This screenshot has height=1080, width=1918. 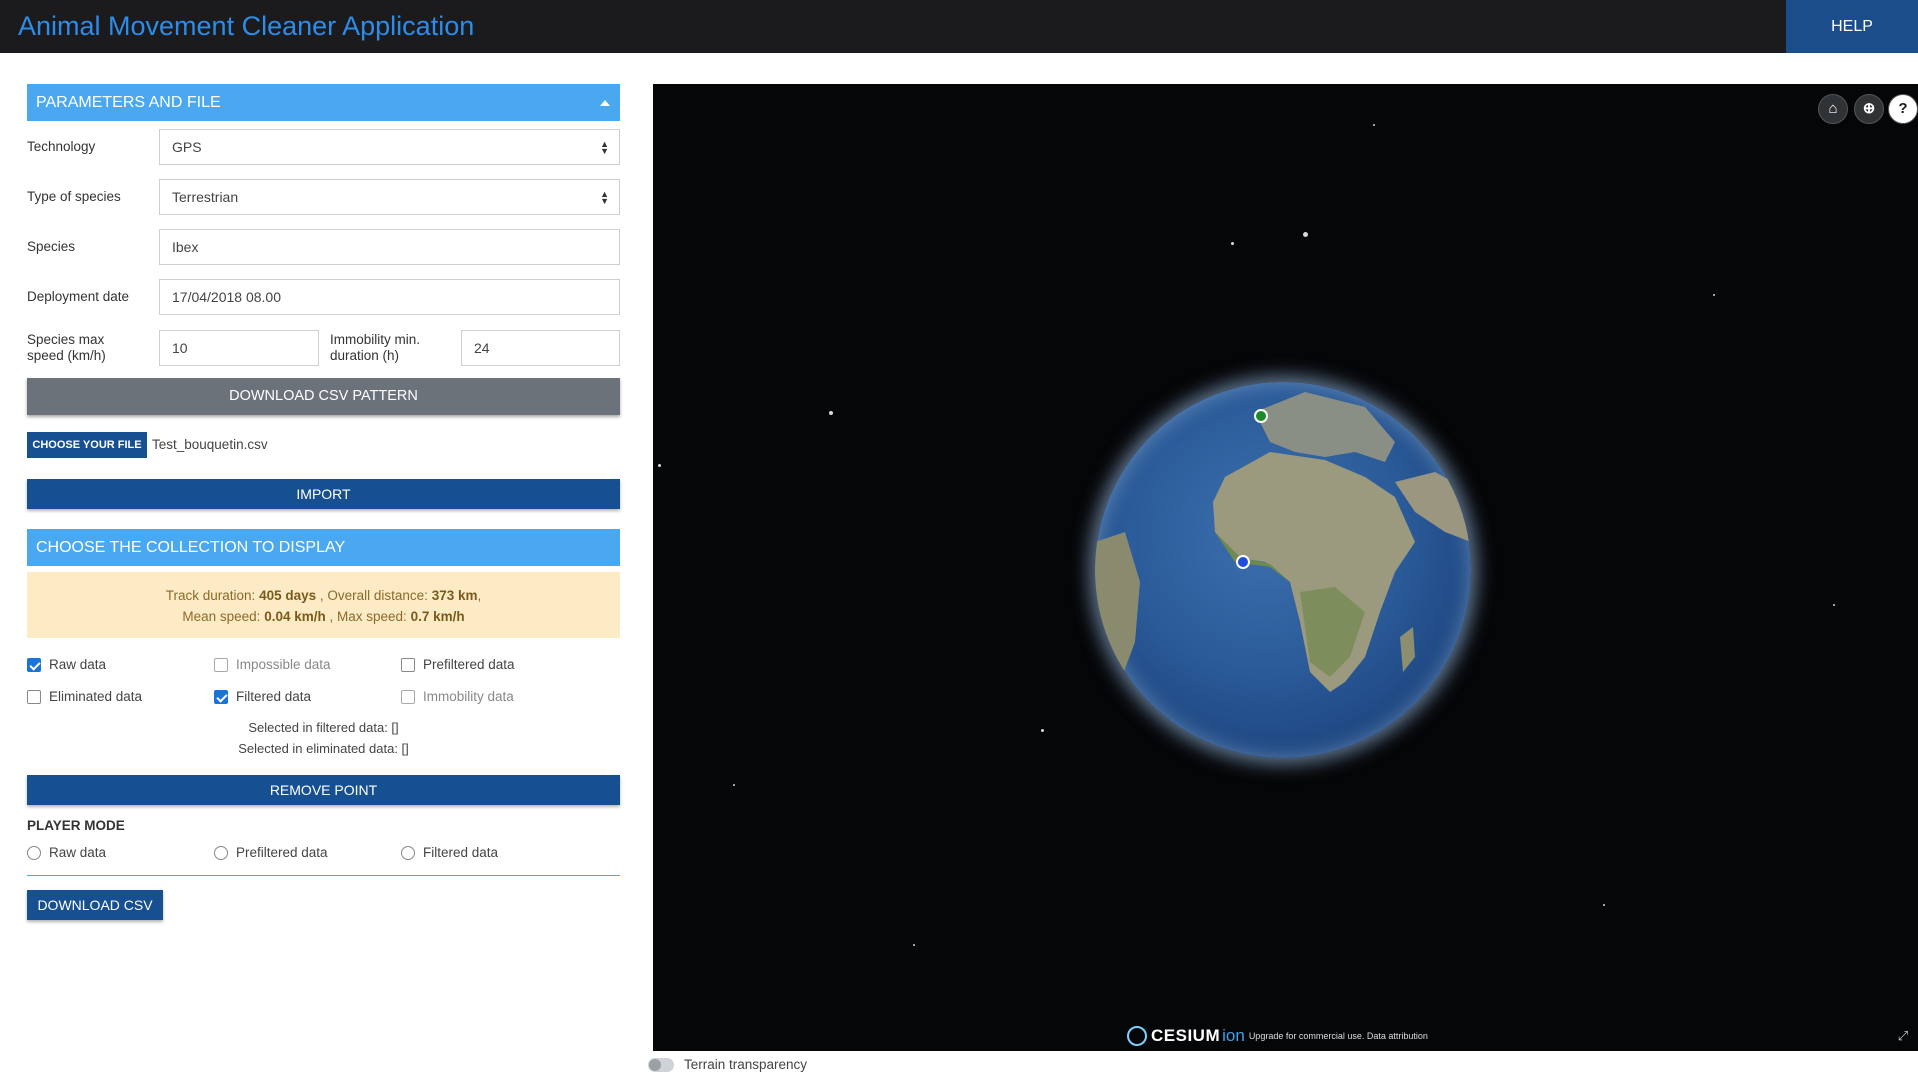 What do you see at coordinates (210, 444) in the screenshot?
I see `file-name: Test_bouquetin.csv` at bounding box center [210, 444].